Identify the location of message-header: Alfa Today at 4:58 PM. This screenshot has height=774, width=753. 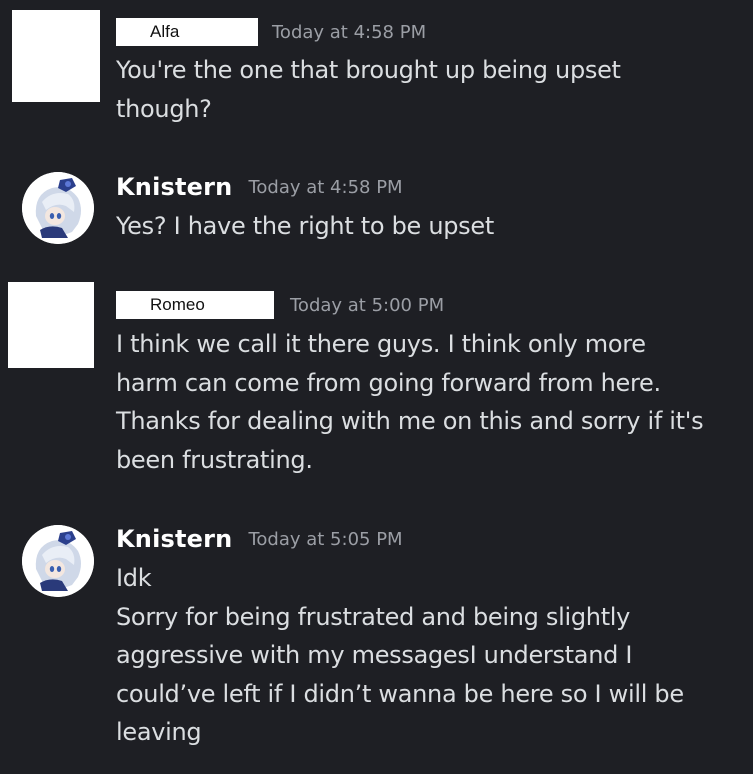
(271, 32).